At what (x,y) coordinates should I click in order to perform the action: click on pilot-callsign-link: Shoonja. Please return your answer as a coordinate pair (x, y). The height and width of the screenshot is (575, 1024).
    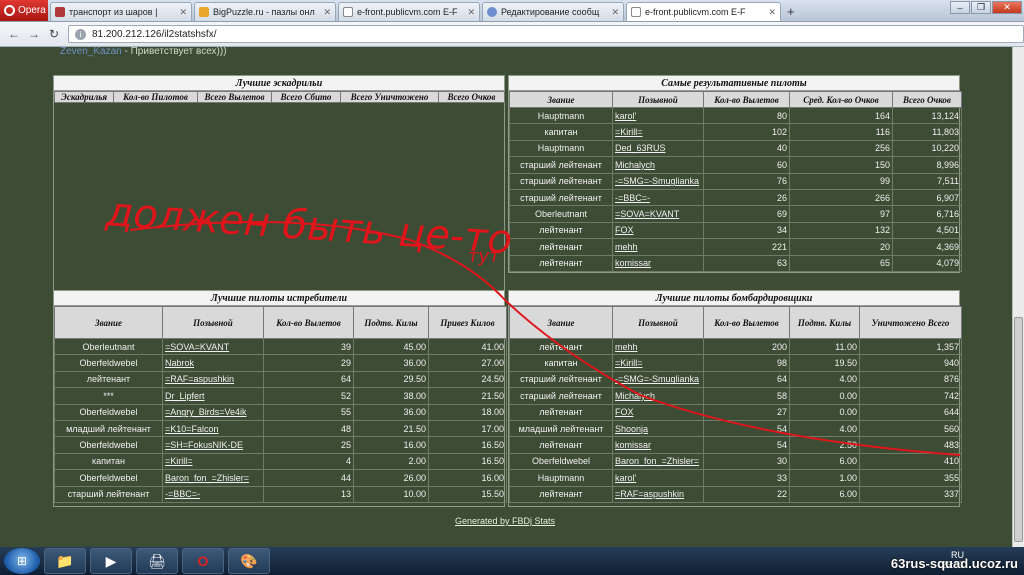
    Looking at the image, I should click on (631, 429).